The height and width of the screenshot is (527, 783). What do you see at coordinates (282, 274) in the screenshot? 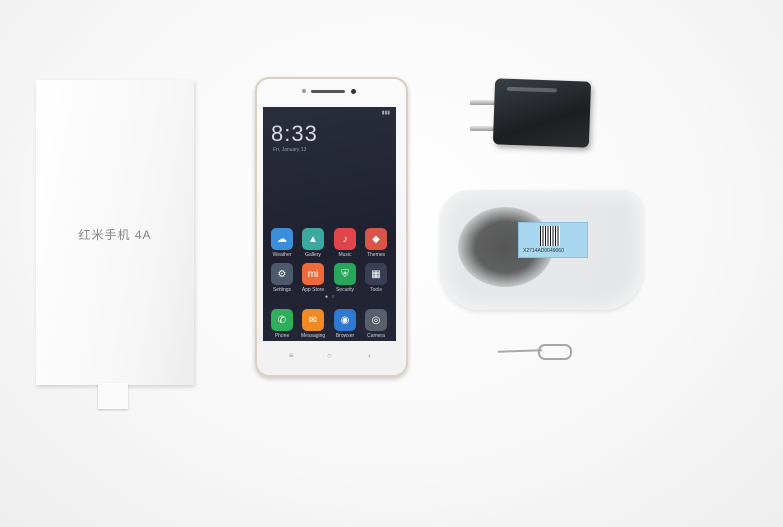
I see `settings-icon: ⚙` at bounding box center [282, 274].